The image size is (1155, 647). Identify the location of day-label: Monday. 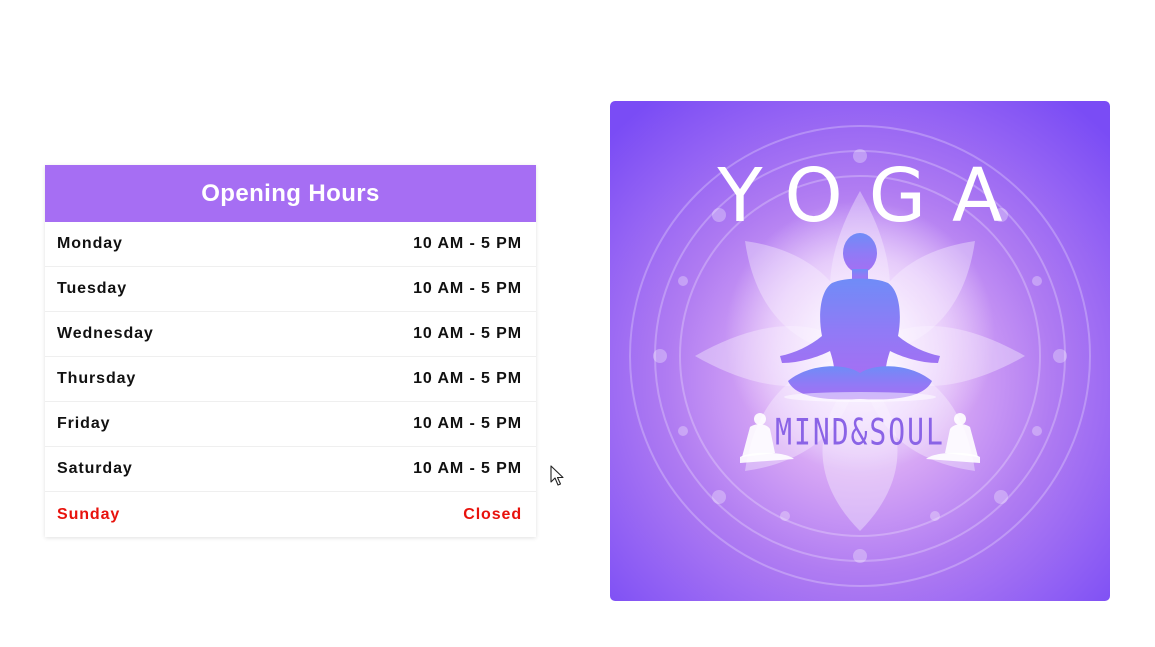
(90, 243).